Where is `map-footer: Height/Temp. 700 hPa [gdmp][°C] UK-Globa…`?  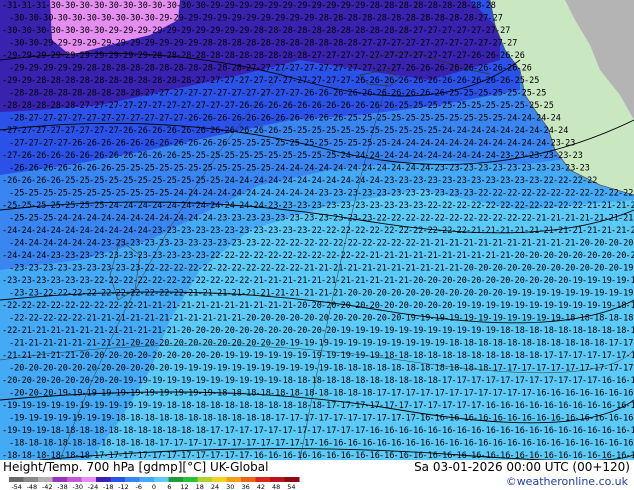
map-footer: Height/Temp. 700 hPa [gdmp][°C] UK-Globa… is located at coordinates (317, 475).